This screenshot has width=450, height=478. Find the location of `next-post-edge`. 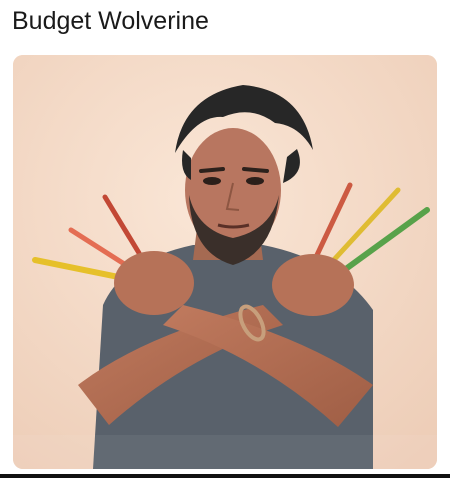

next-post-edge is located at coordinates (225, 476).